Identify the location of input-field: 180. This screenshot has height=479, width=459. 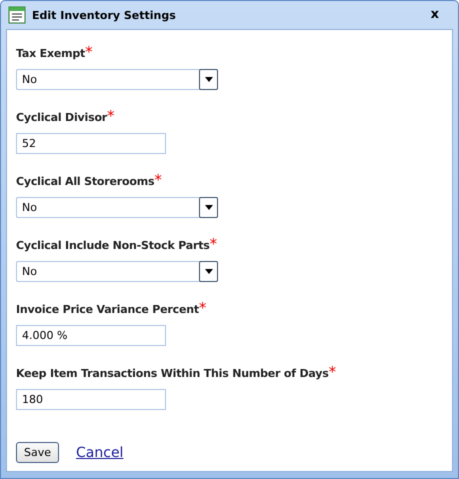
(91, 399).